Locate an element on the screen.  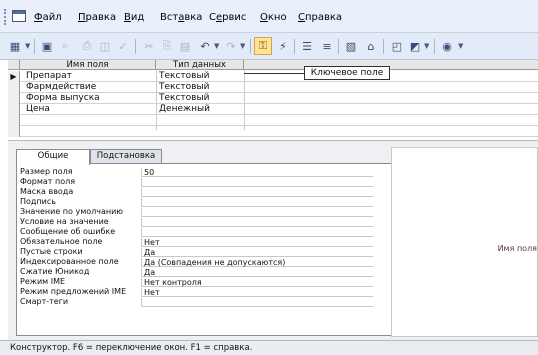
delete-rows-icon: ≡ is located at coordinates (327, 46).